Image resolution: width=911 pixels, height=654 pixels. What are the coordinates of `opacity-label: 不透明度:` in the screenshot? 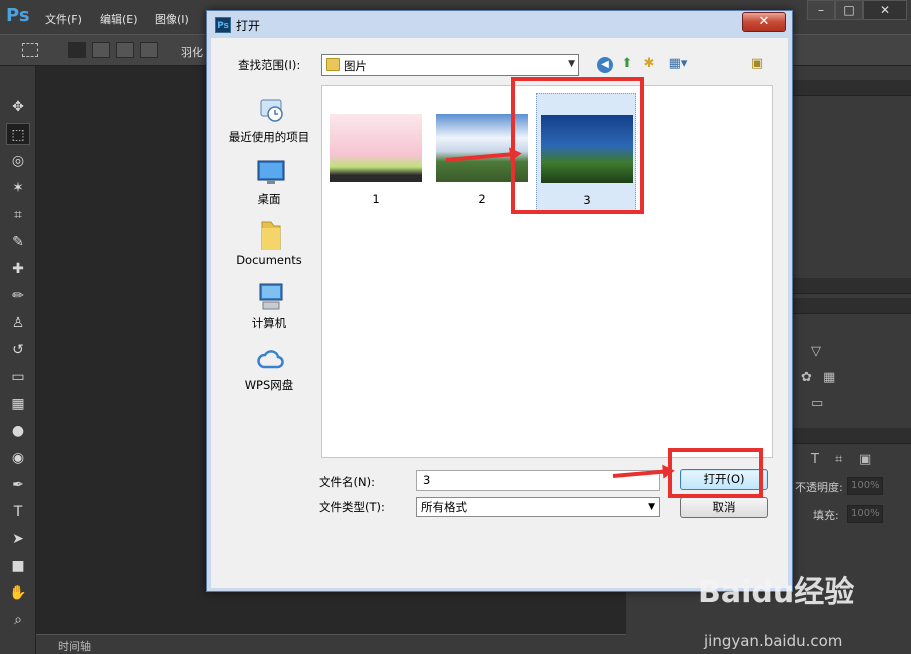 It's located at (819, 487).